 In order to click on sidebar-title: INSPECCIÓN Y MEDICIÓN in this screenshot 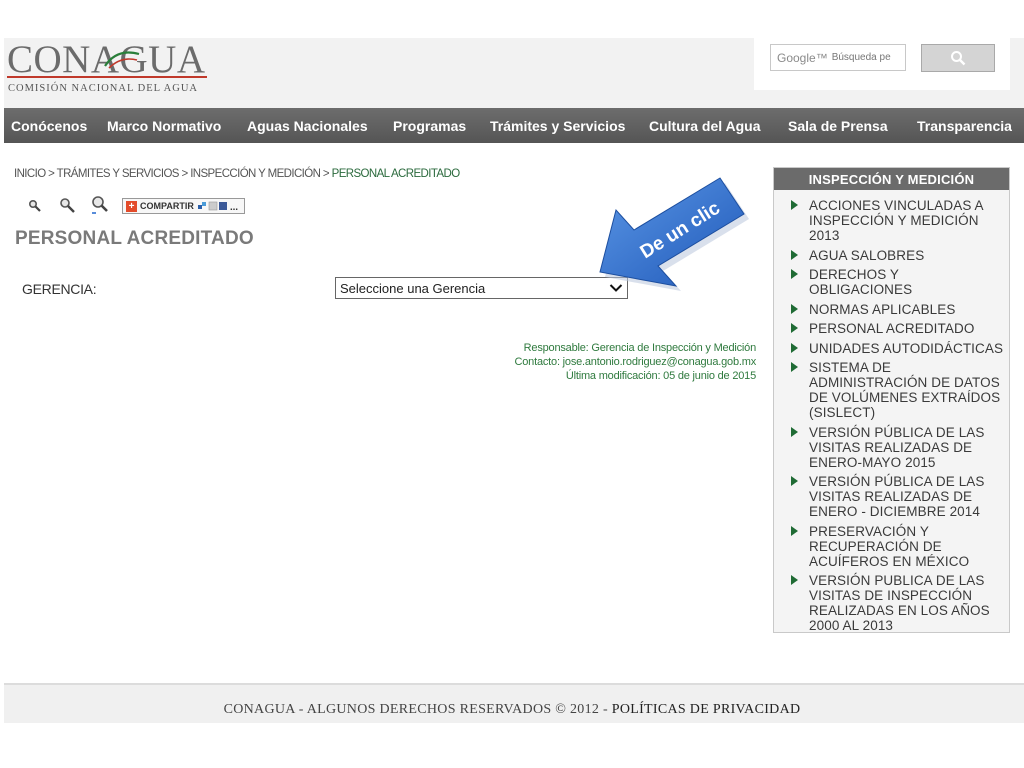, I will do `click(891, 179)`.